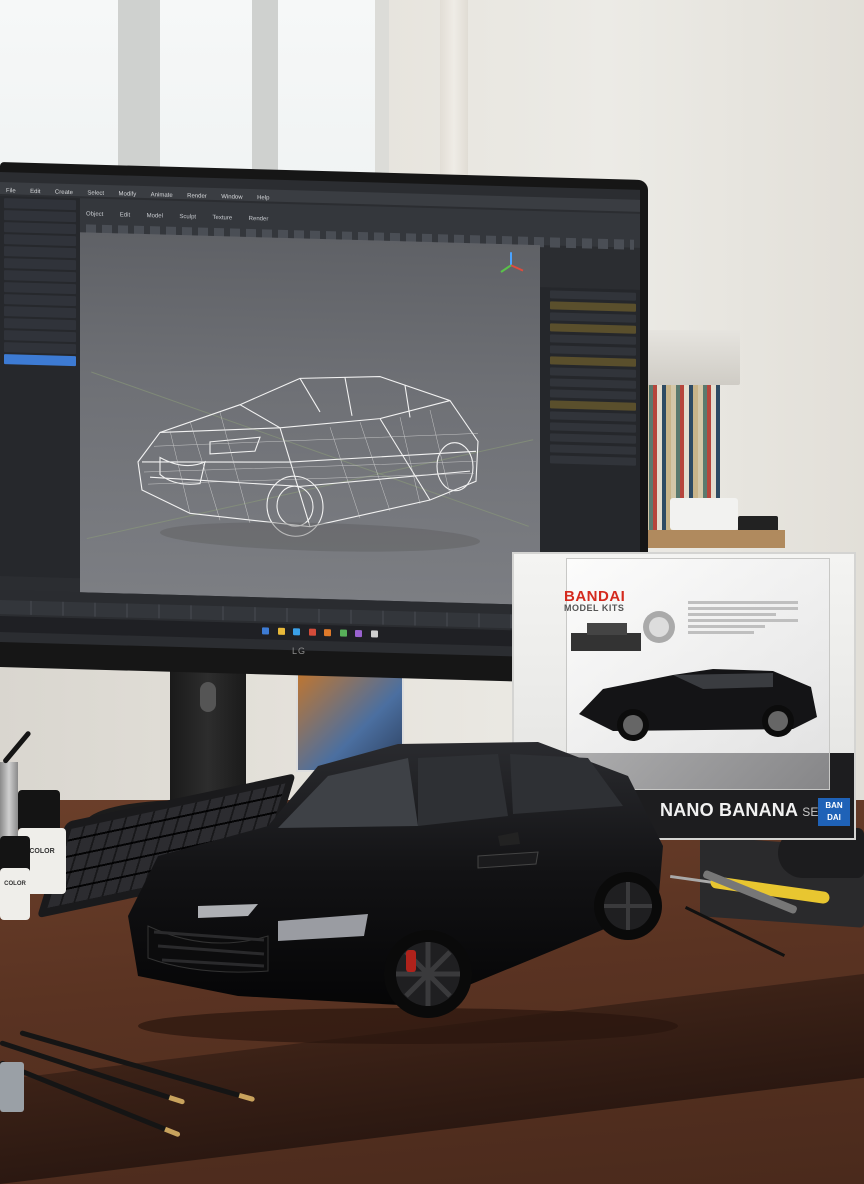 The height and width of the screenshot is (1184, 864). I want to click on tool-holder, so click(12, 1087).